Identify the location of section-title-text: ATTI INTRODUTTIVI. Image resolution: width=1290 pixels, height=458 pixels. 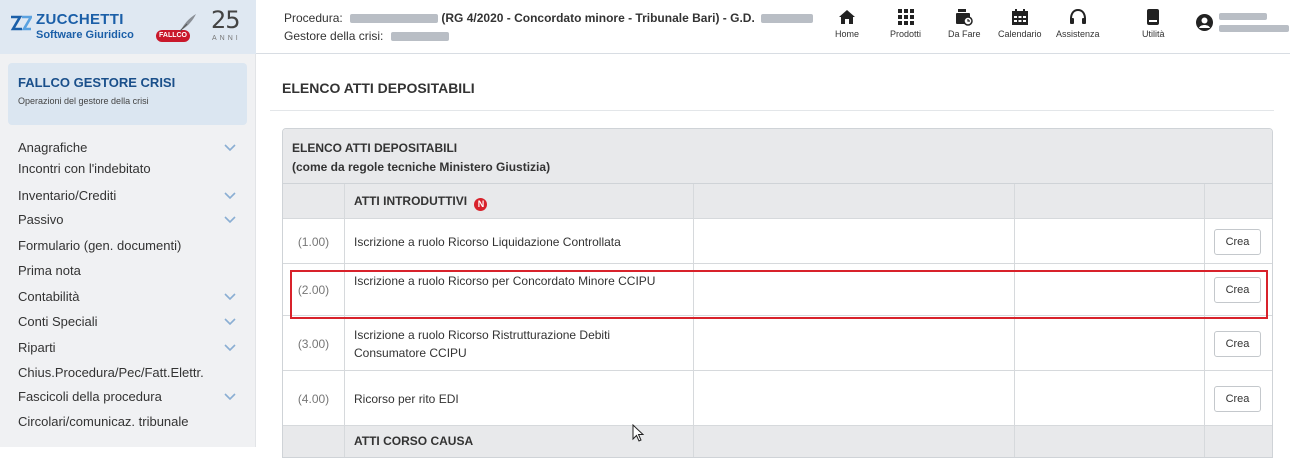
(411, 201).